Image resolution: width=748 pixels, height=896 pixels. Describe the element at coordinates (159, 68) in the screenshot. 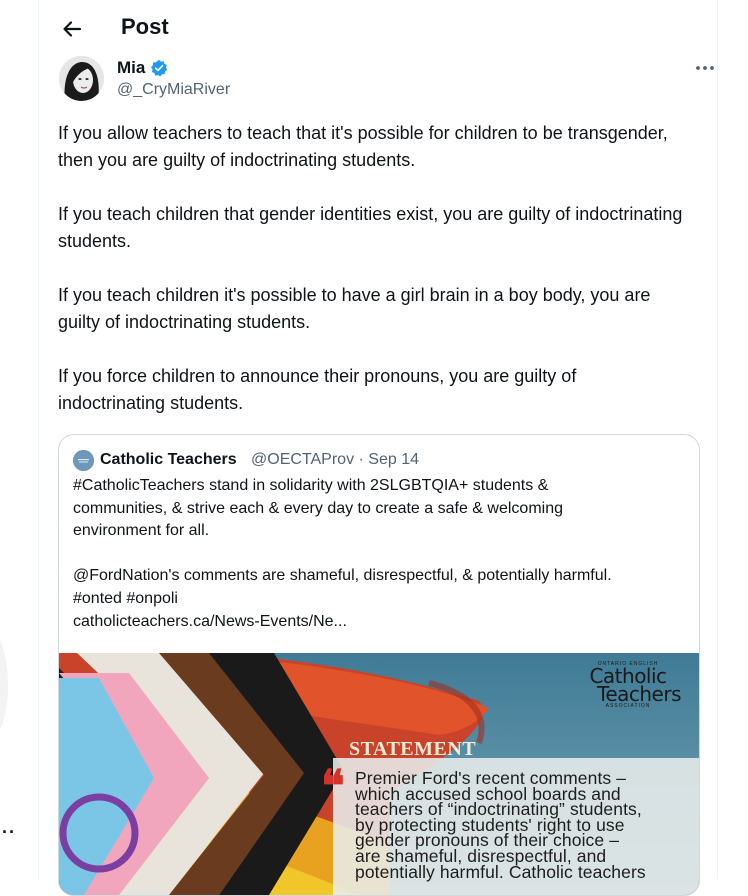

I see `verified-badge-icon` at that location.